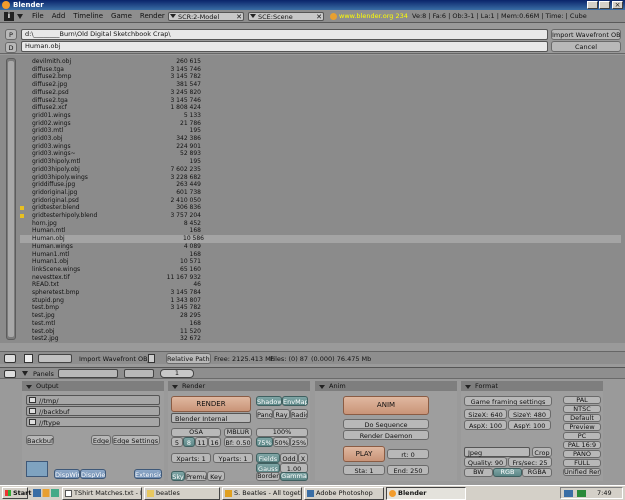 This screenshot has width=625, height=500. I want to click on preset-ntsc: NTSC, so click(582, 409).